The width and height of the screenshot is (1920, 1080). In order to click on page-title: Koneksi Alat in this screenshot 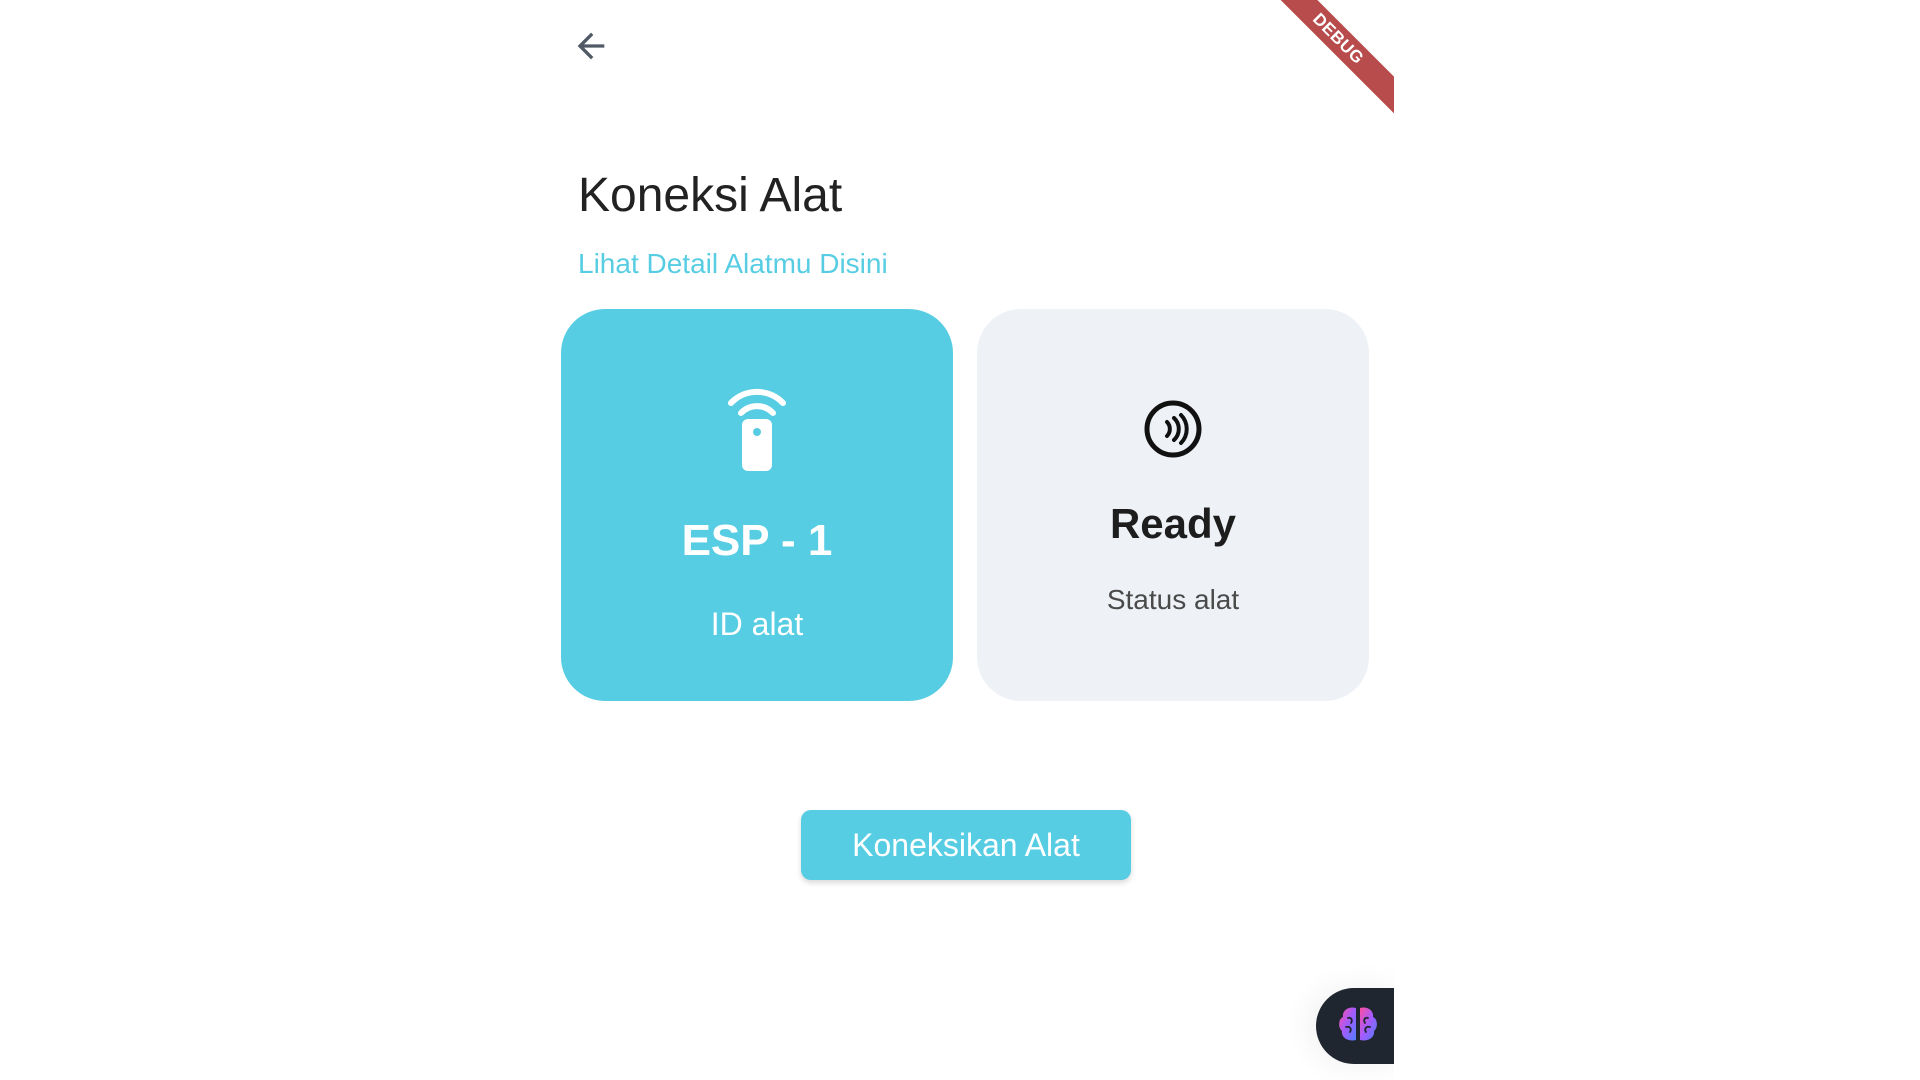, I will do `click(710, 195)`.